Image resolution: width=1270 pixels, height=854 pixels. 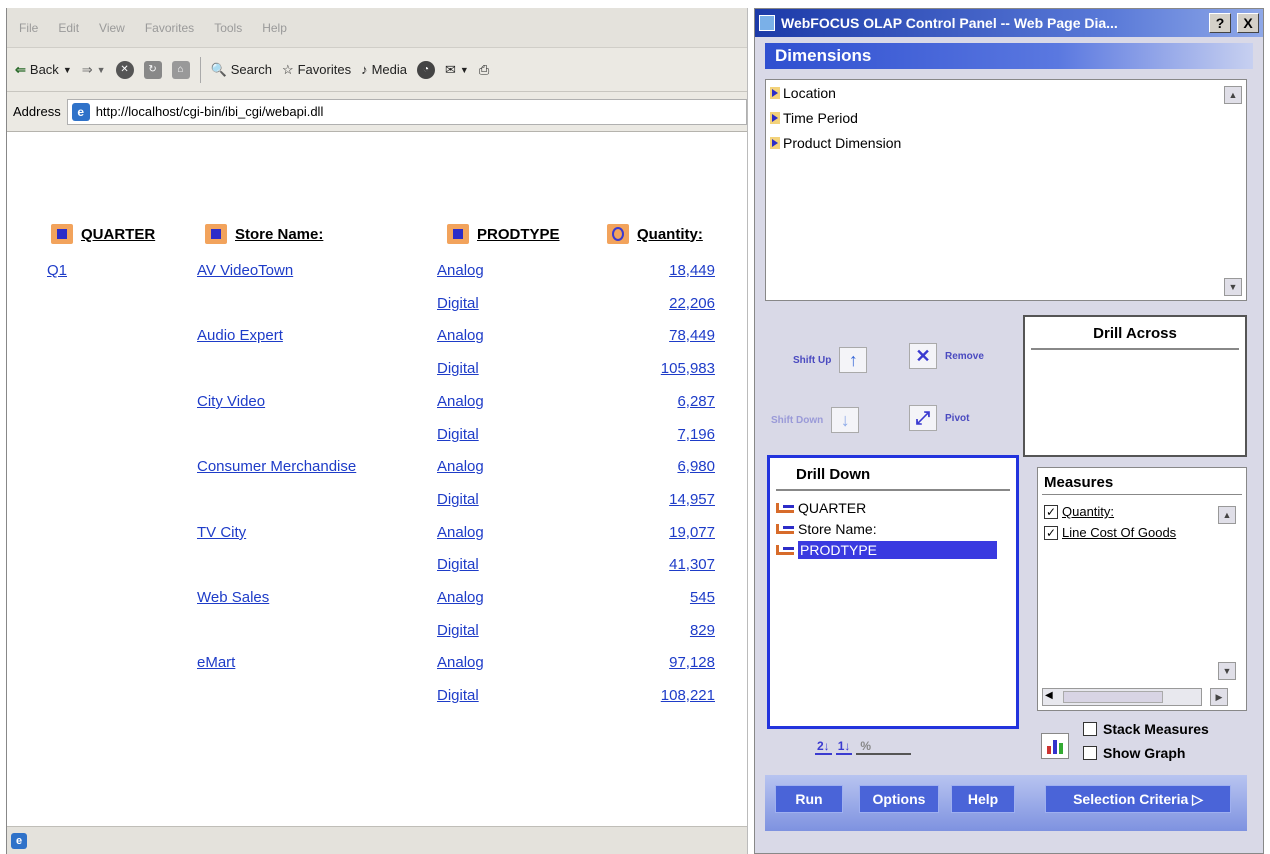 What do you see at coordinates (384, 69) in the screenshot?
I see `media-button: ♪ Media` at bounding box center [384, 69].